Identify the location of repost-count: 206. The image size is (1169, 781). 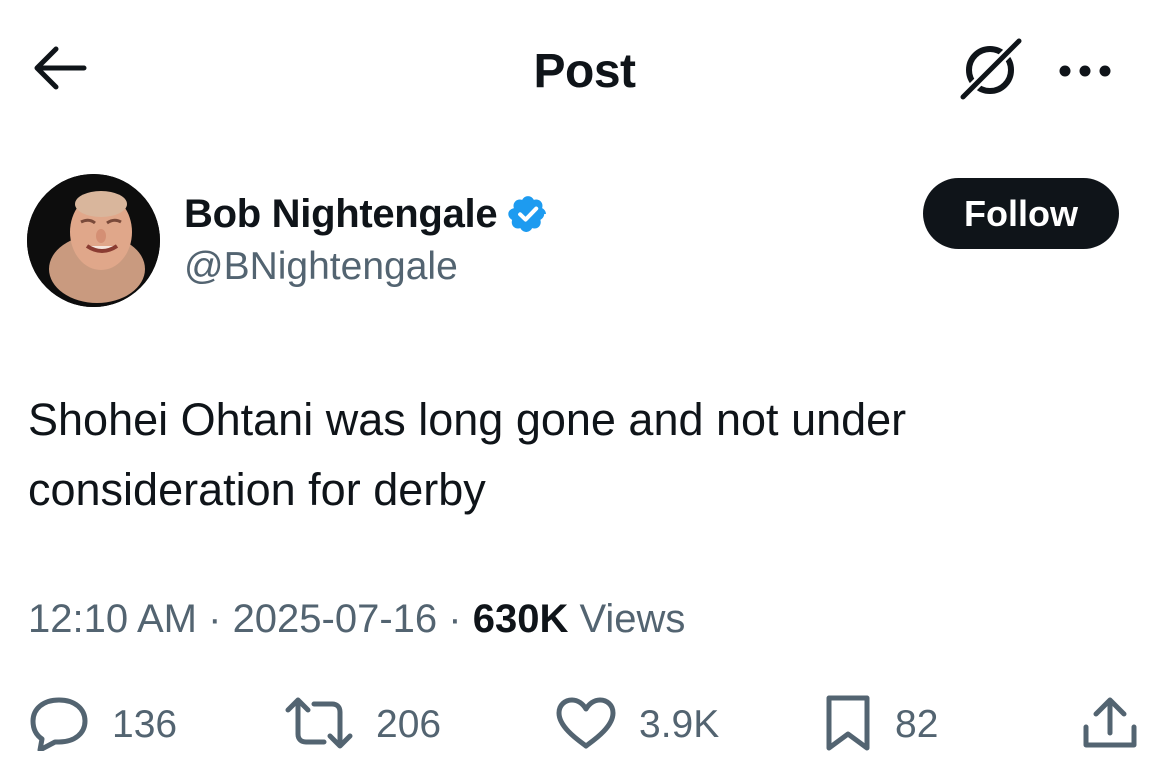
(409, 724).